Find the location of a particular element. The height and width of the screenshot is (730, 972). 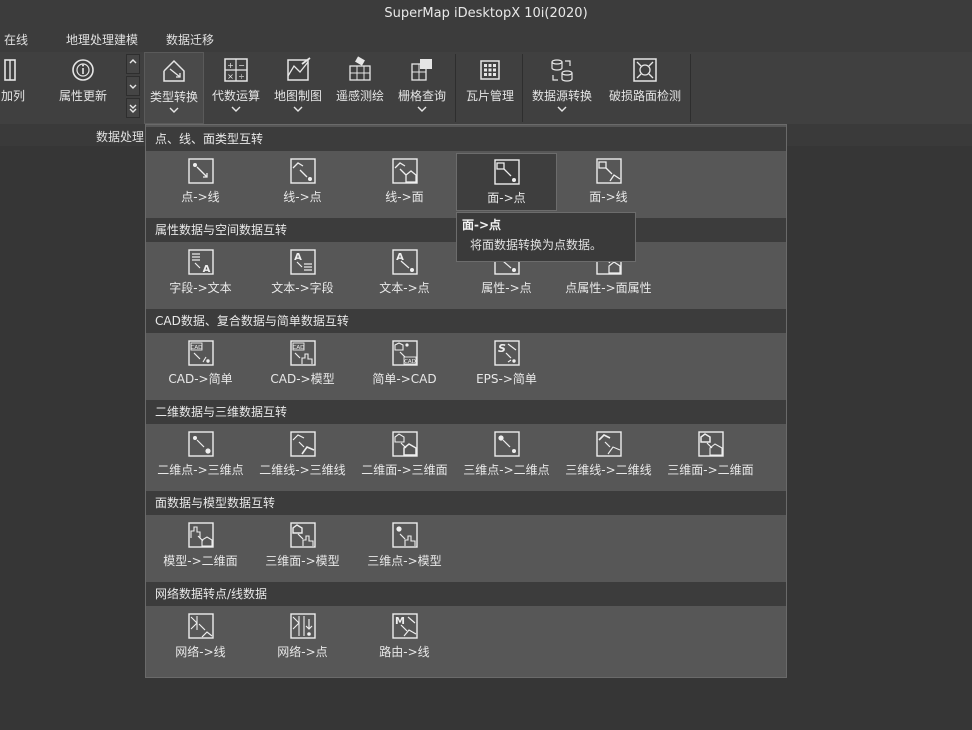

ribbon-label: 数据源转换 is located at coordinates (561, 96).